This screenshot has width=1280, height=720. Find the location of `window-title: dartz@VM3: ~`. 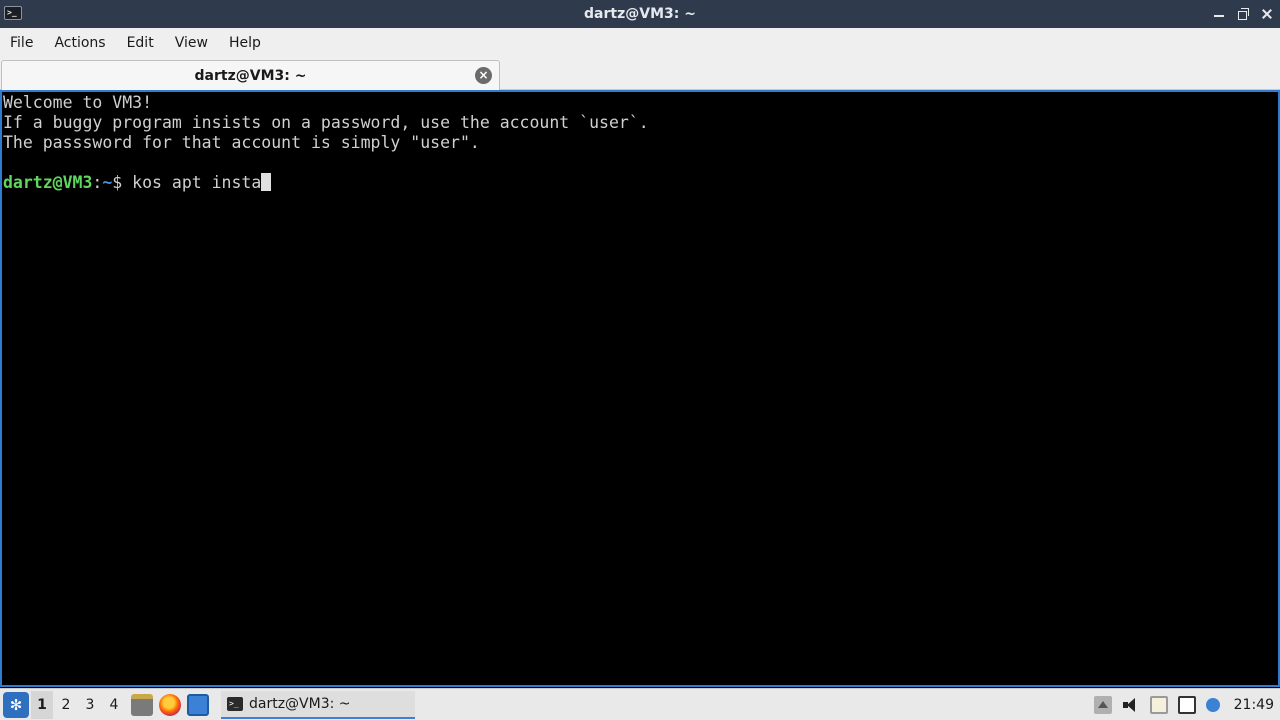

window-title: dartz@VM3: ~ is located at coordinates (640, 14).